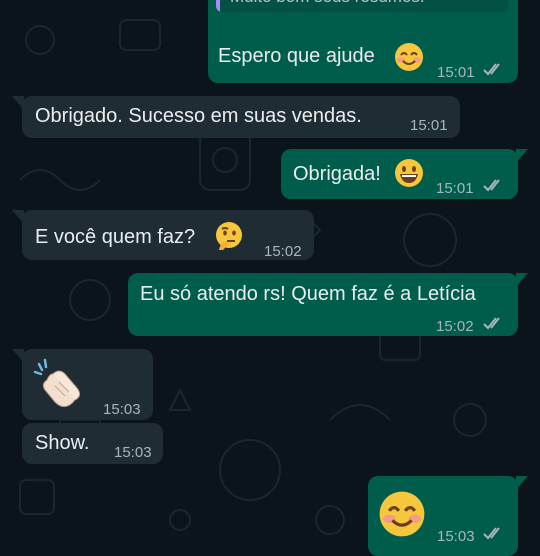  I want to click on message-text: Eu só atendo rs! Quem faz é a Letícia, so click(308, 294).